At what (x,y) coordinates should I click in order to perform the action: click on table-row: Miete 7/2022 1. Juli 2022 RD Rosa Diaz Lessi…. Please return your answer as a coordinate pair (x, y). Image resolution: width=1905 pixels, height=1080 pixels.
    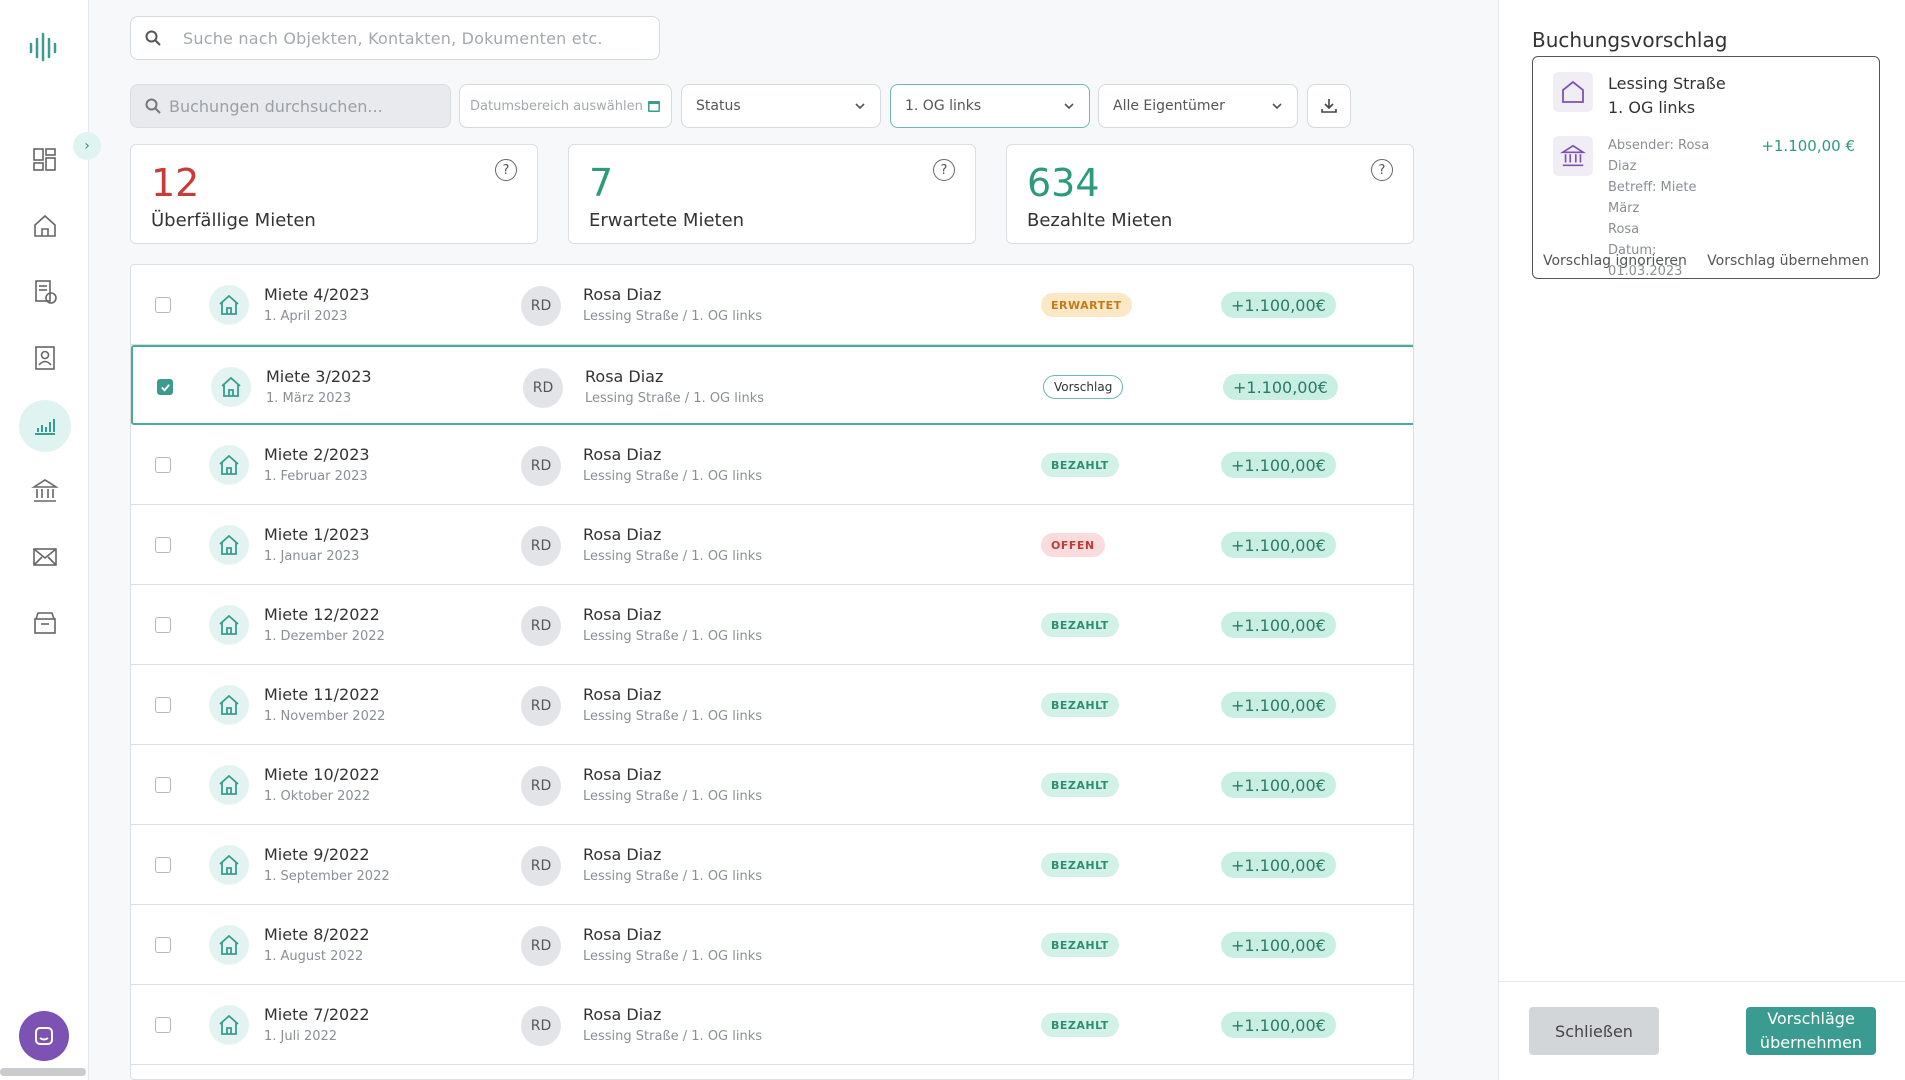
    Looking at the image, I should click on (772, 1025).